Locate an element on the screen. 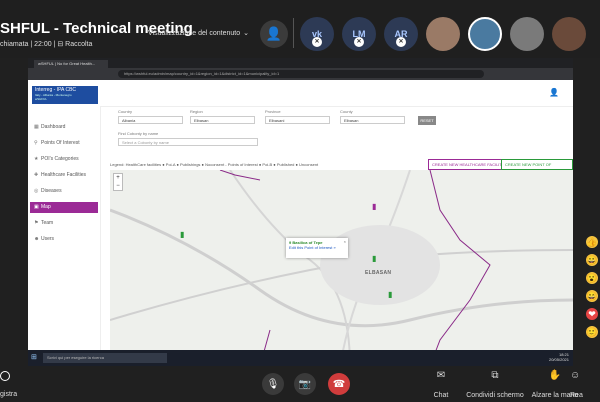 The image size is (600, 402). taskbar-search: Scrivi qui per eseguire la ricerca is located at coordinates (105, 358).